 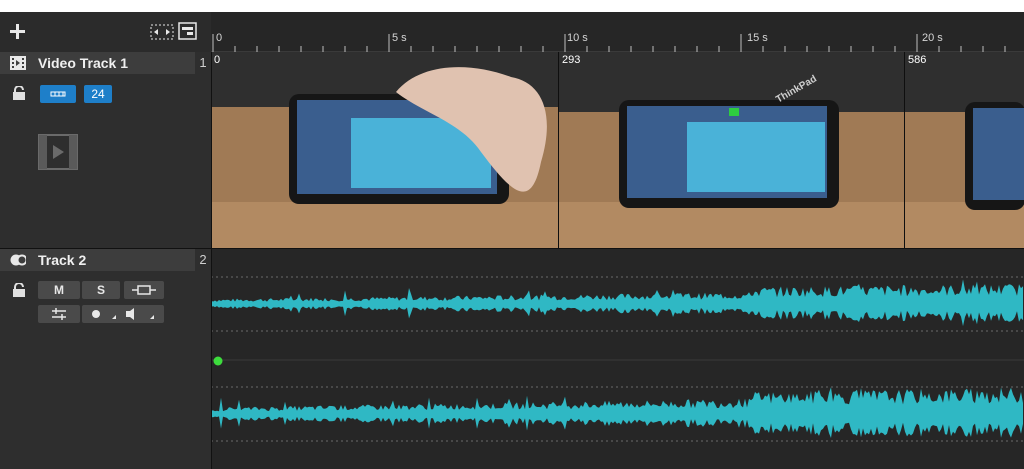 I want to click on record-monitor-icons, so click(x=123, y=314).